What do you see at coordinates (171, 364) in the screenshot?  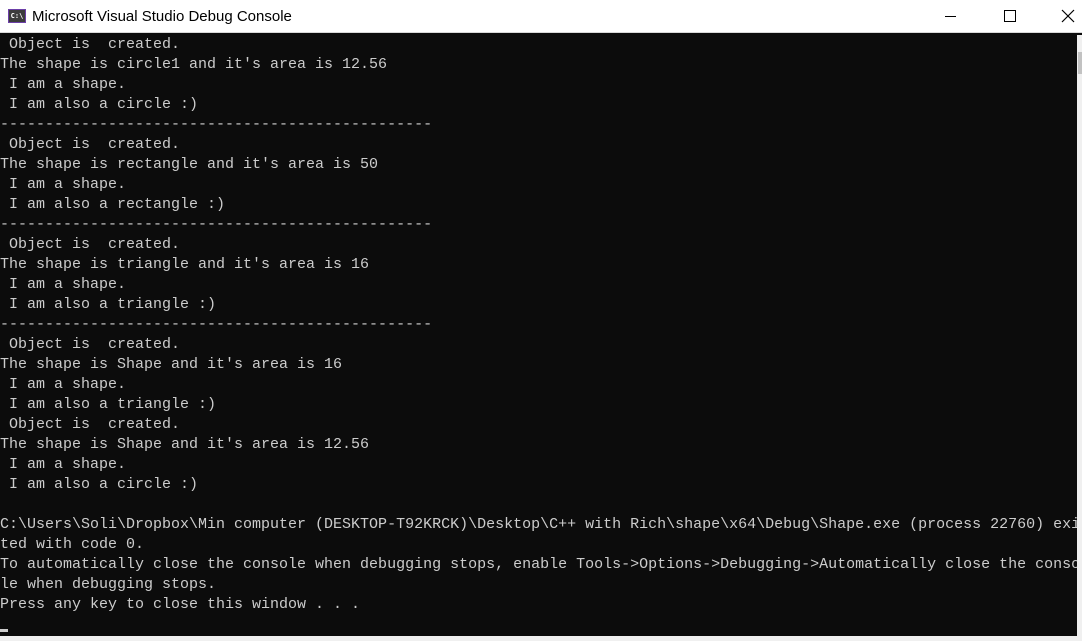 I see `console-line: The shape is Shape and it's area is 16` at bounding box center [171, 364].